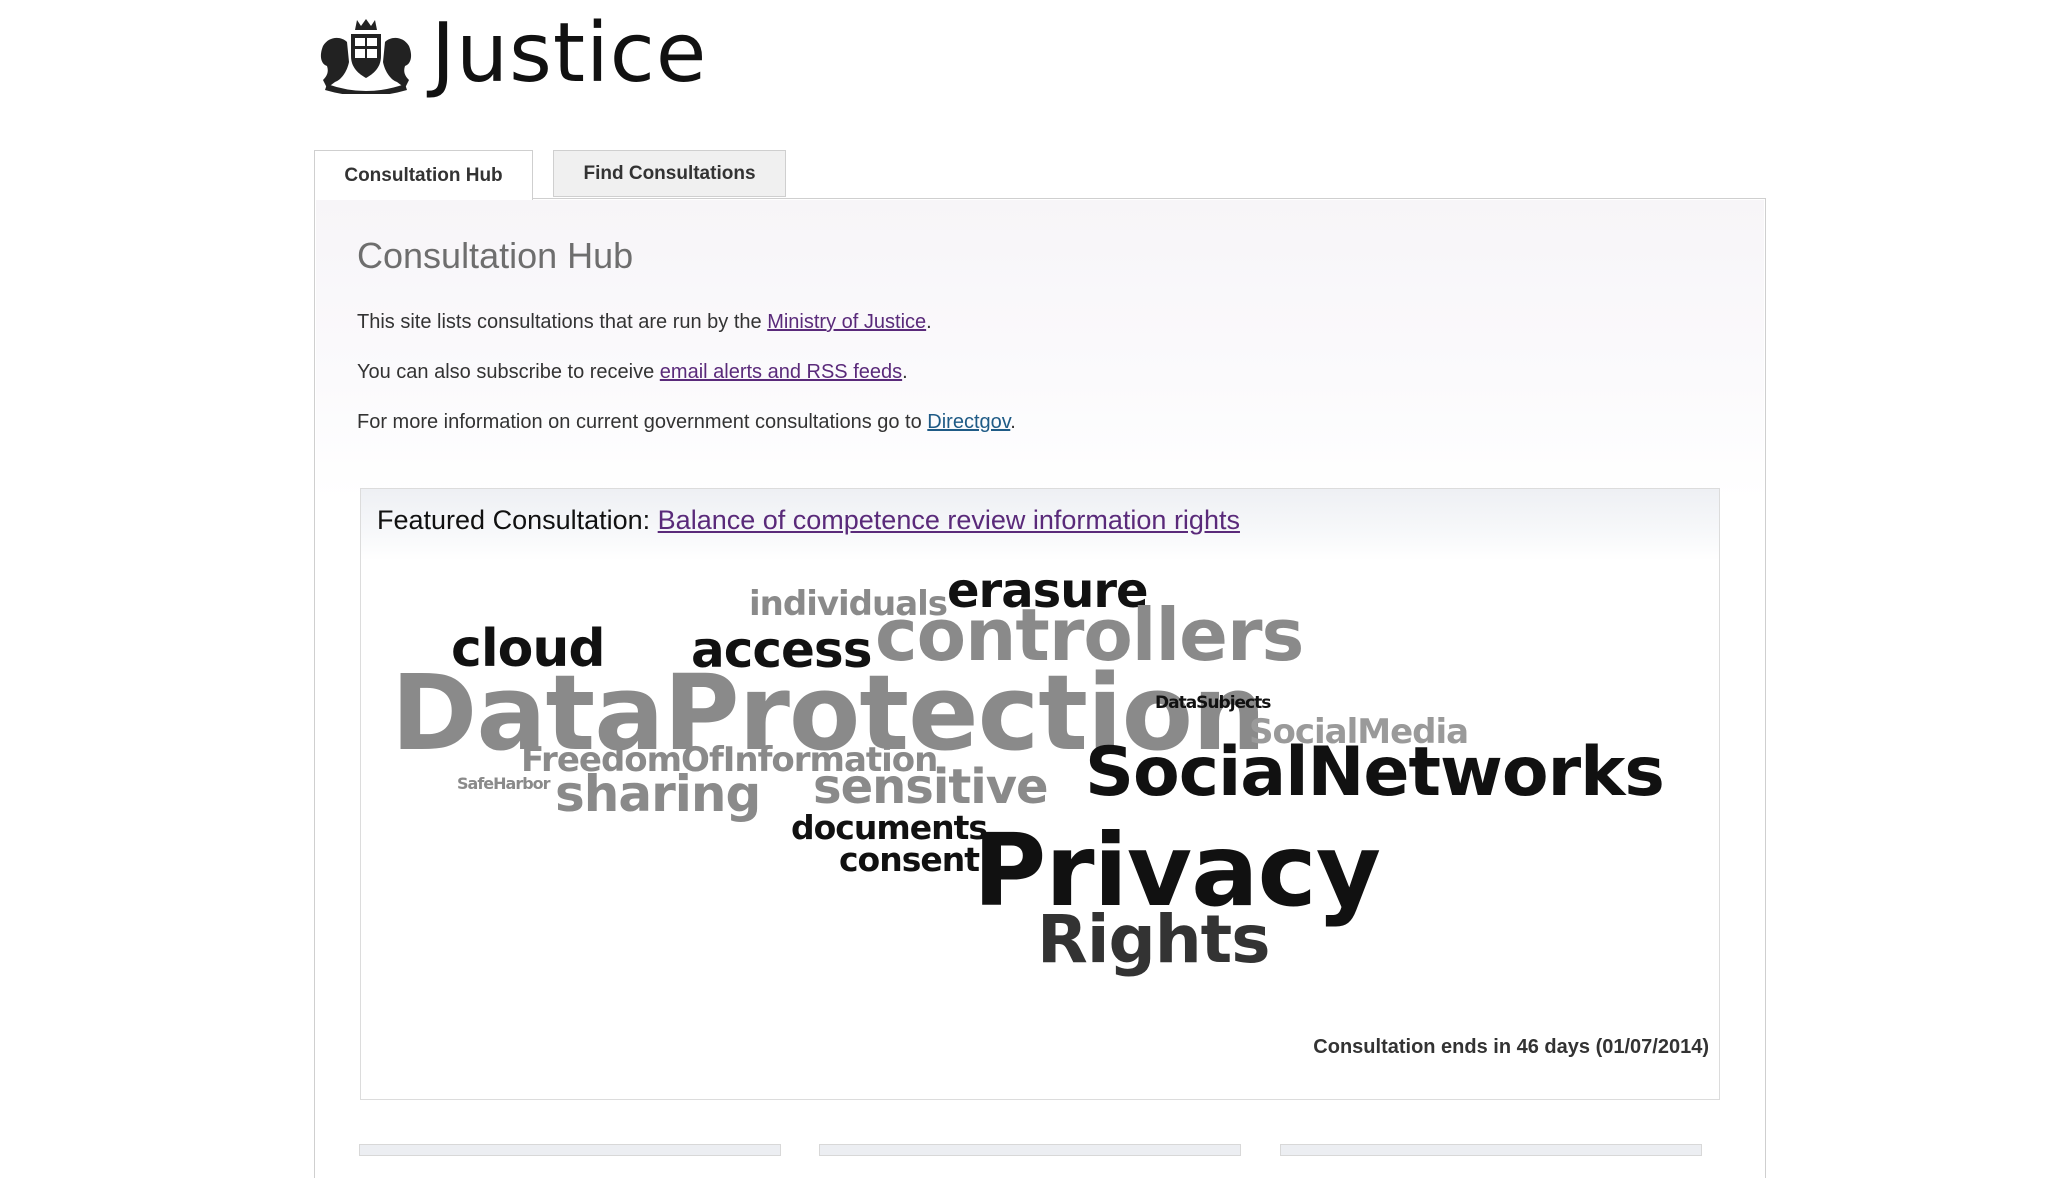 This screenshot has height=1178, width=2048. Describe the element at coordinates (366, 56) in the screenshot. I see `royal-coat-of-arms-icon` at that location.